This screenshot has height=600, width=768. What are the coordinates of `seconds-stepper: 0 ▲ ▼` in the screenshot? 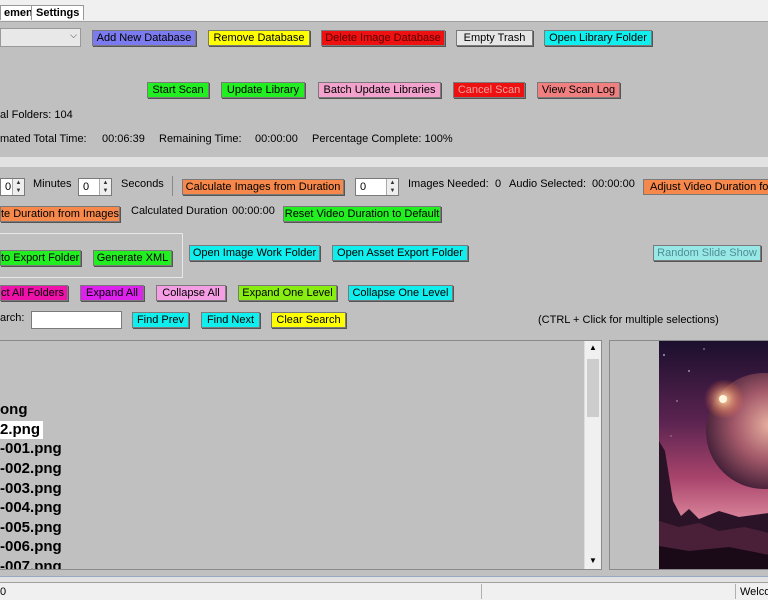 It's located at (95, 187).